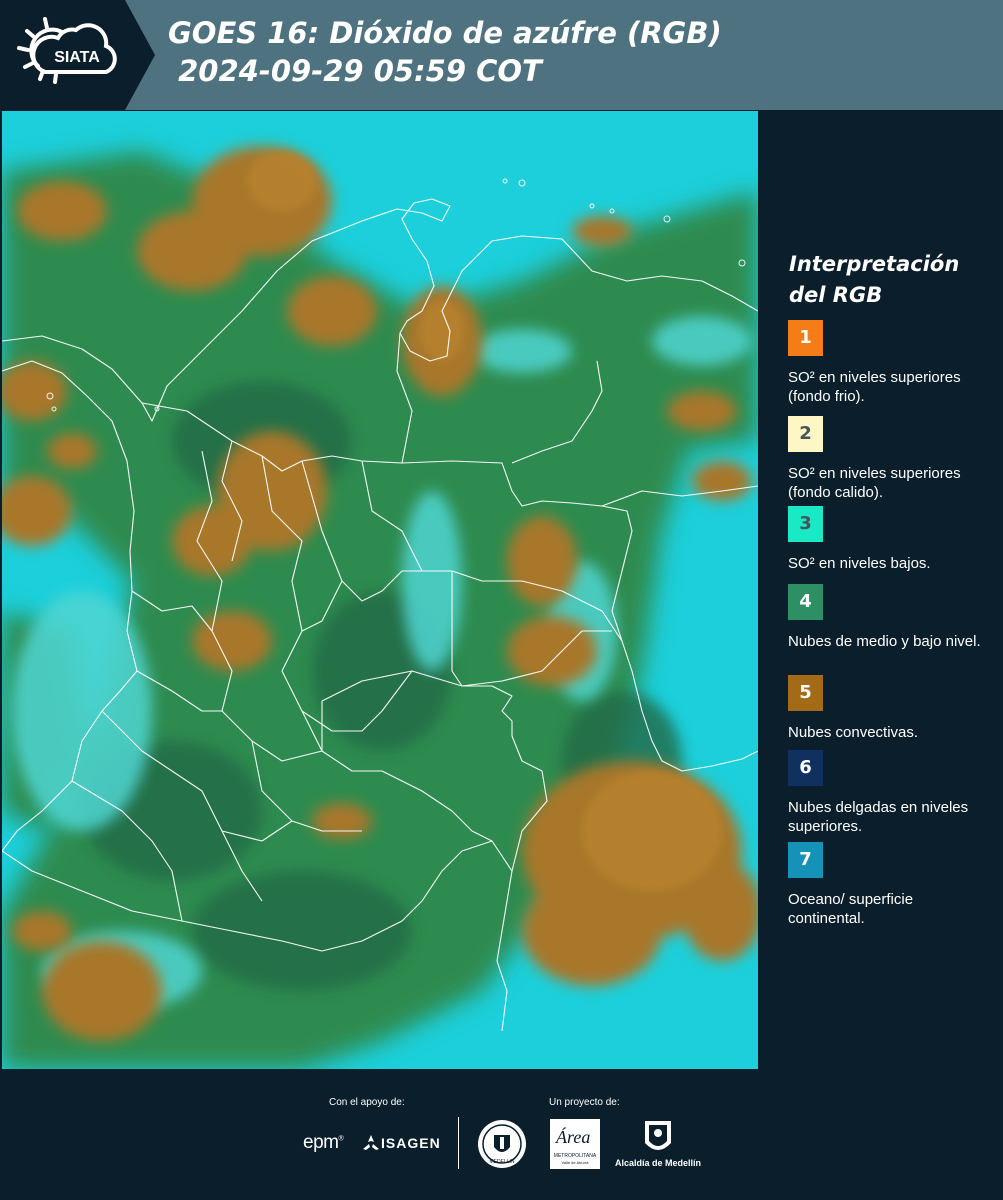  I want to click on legend-label-5: Nubes convectivas., so click(853, 732).